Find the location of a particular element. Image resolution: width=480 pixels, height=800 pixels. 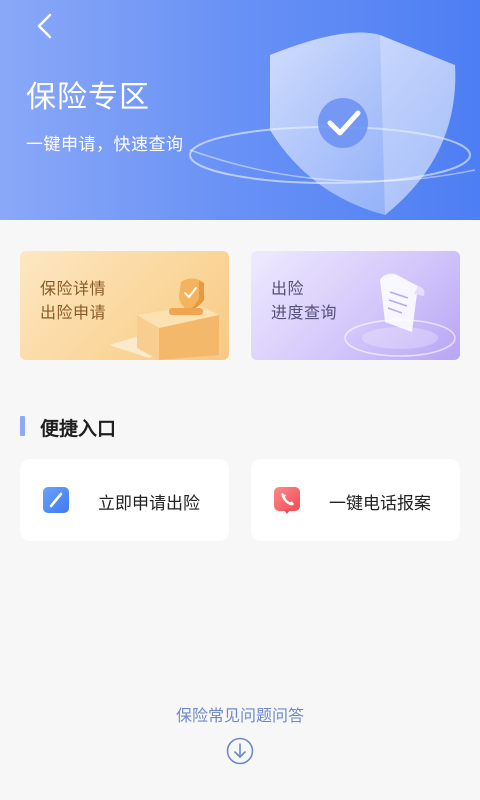

chevron-left-icon is located at coordinates (44, 26).